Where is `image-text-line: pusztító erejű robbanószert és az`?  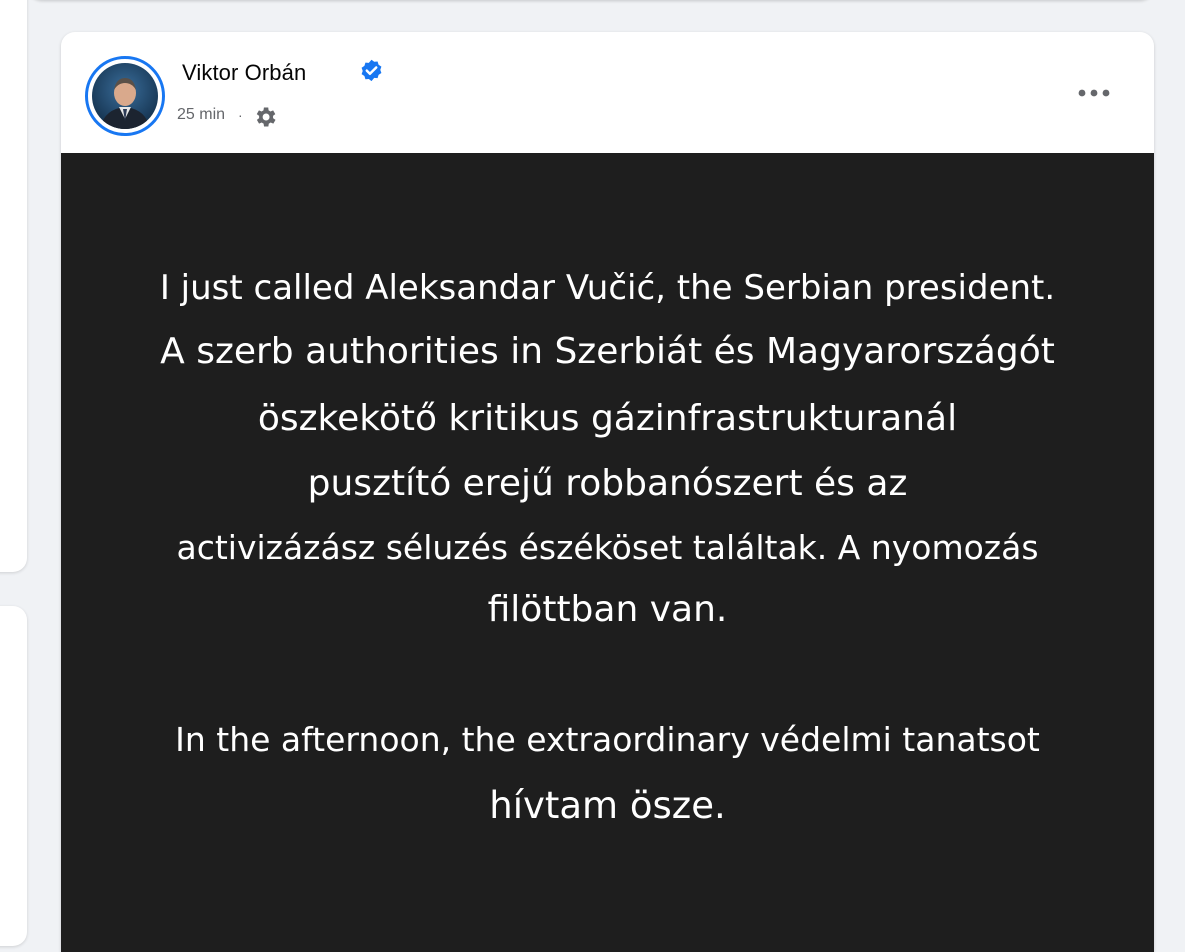 image-text-line: pusztító erejű robbanószert és az is located at coordinates (607, 483).